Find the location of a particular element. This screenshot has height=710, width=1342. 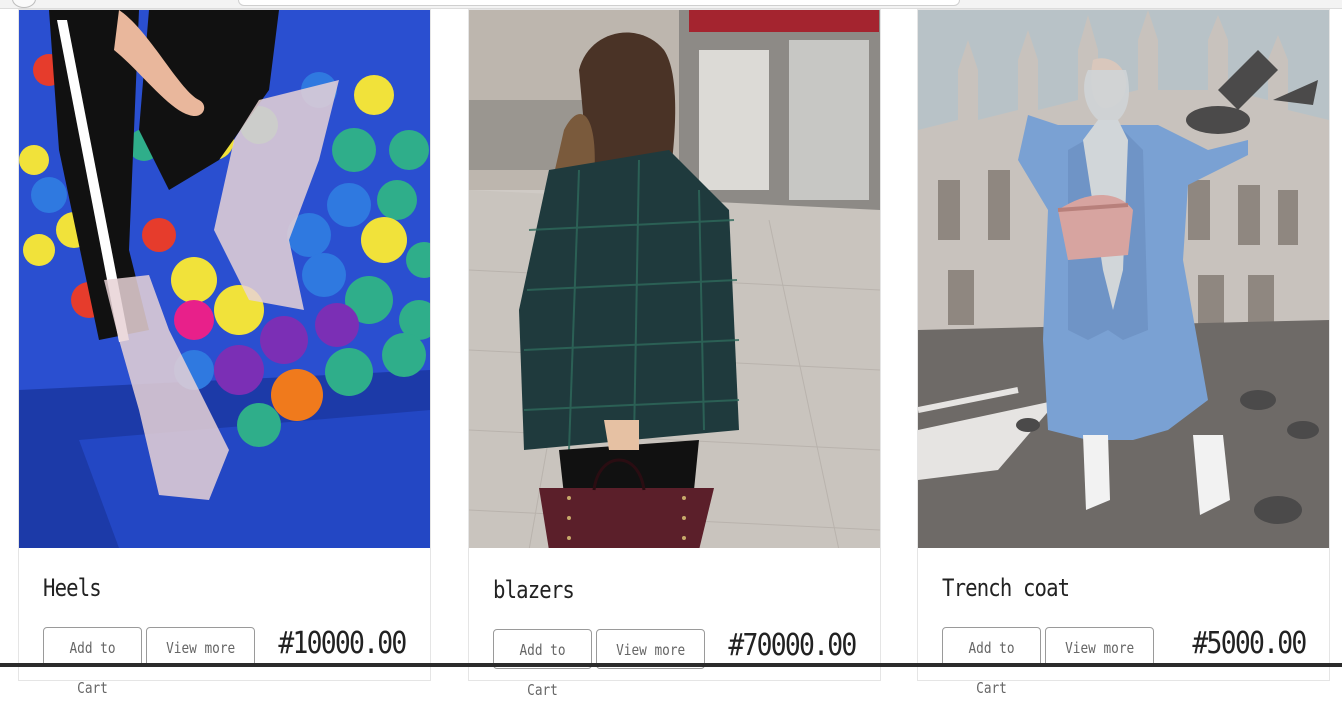

product-price: #70000.00 is located at coordinates (793, 645).